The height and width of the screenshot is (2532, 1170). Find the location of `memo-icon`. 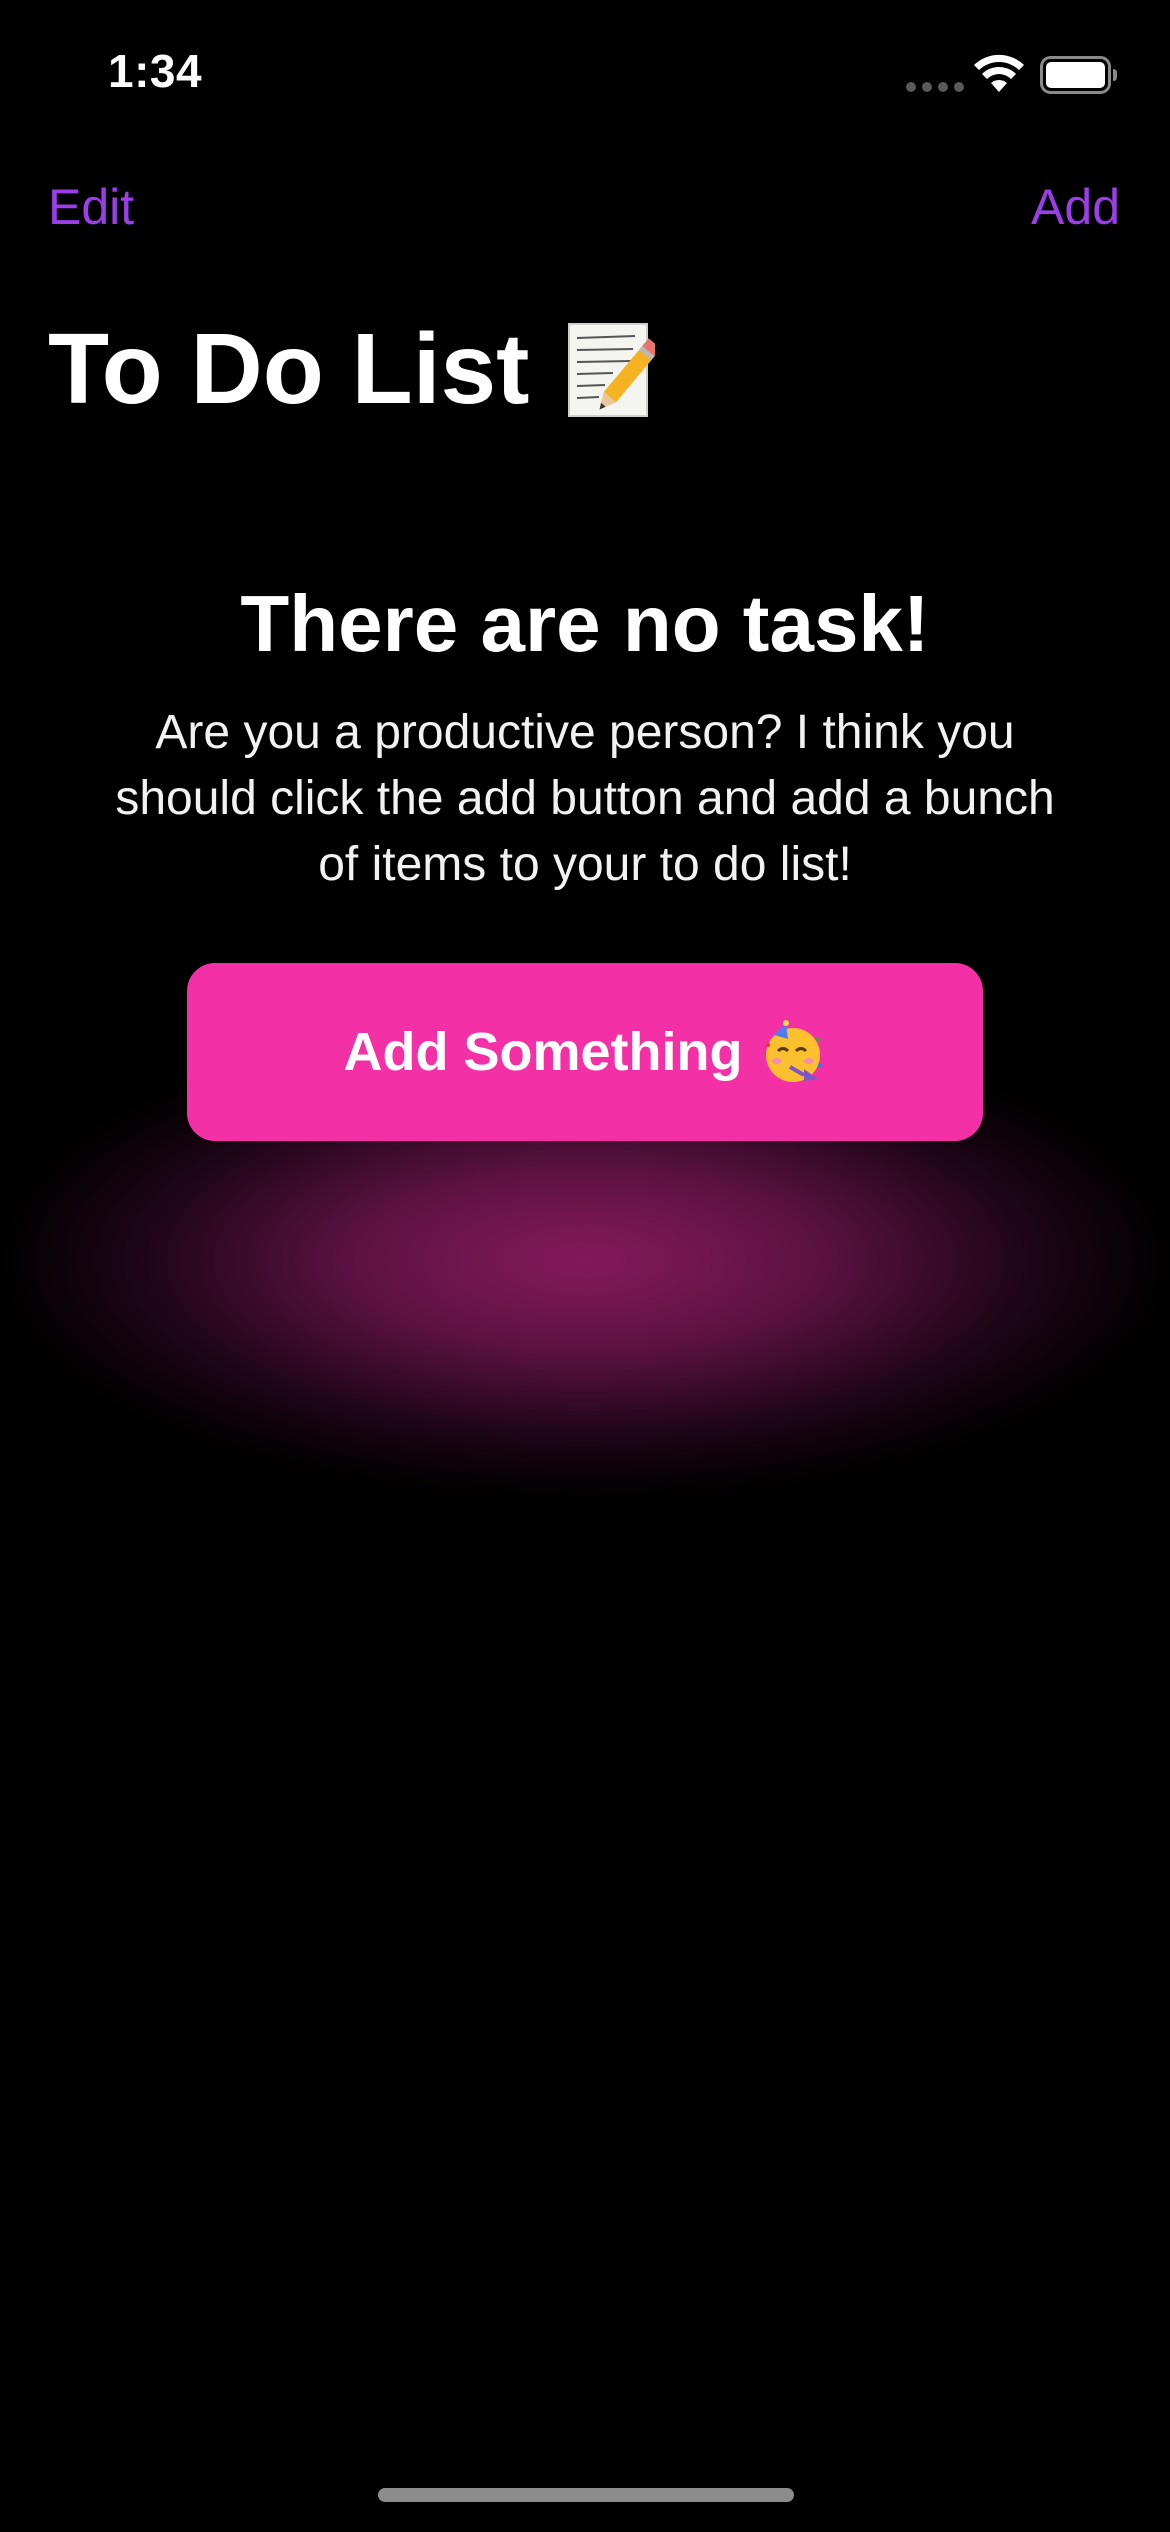

memo-icon is located at coordinates (613, 370).